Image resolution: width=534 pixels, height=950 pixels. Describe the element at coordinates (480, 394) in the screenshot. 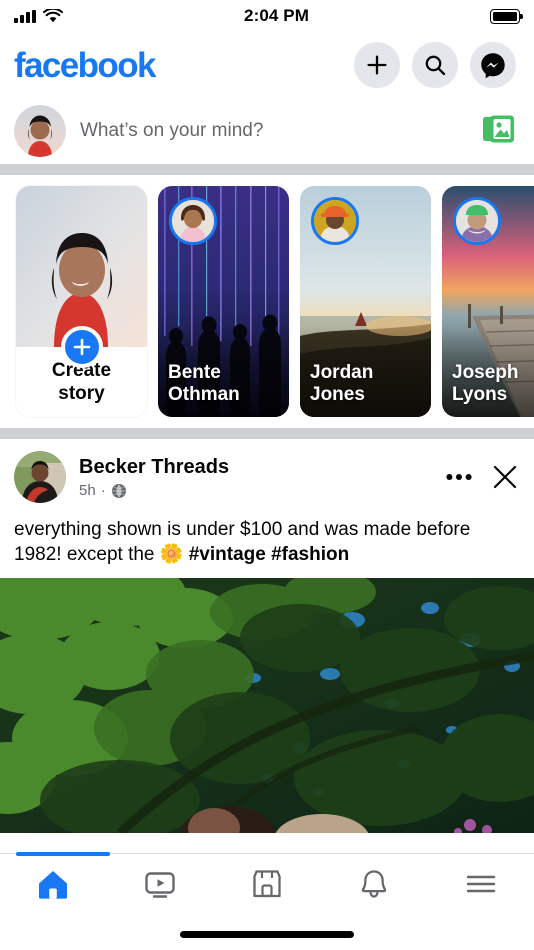

I see `story-name-line2: Lyons` at that location.